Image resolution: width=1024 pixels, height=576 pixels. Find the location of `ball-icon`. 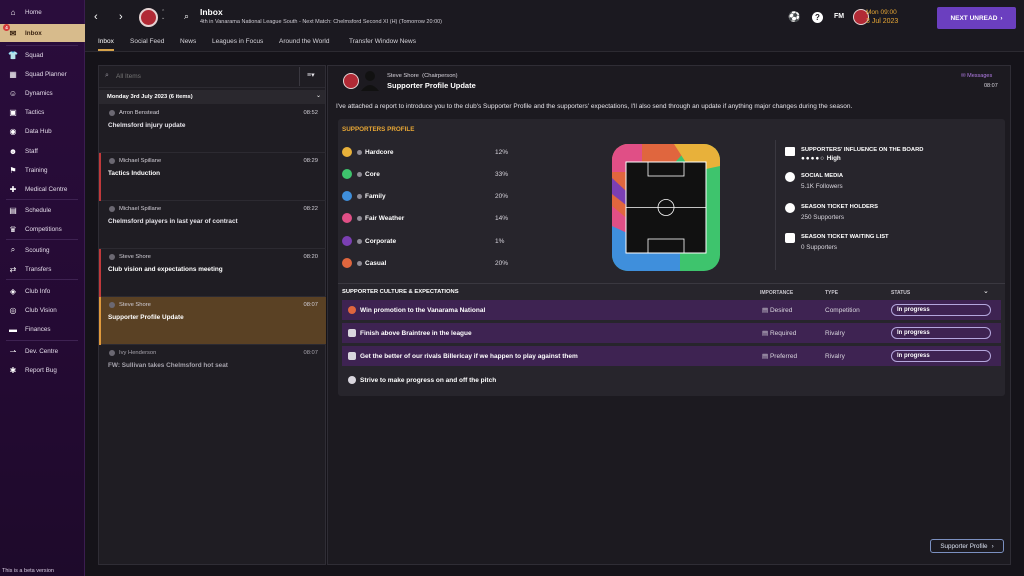

ball-icon is located at coordinates (352, 380).